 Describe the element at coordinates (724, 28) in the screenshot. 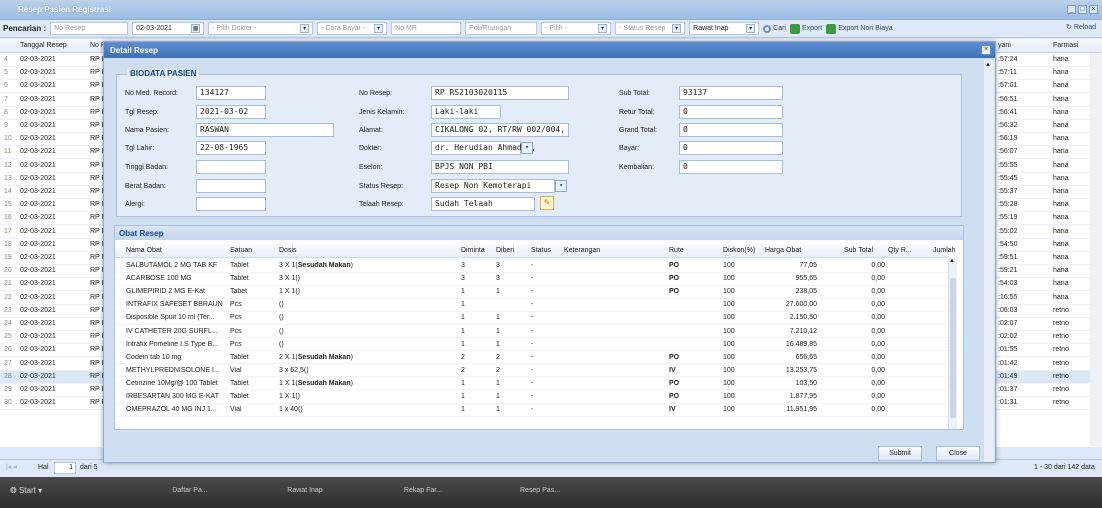

I see `rawat-select: Rawat Inap ▾` at that location.